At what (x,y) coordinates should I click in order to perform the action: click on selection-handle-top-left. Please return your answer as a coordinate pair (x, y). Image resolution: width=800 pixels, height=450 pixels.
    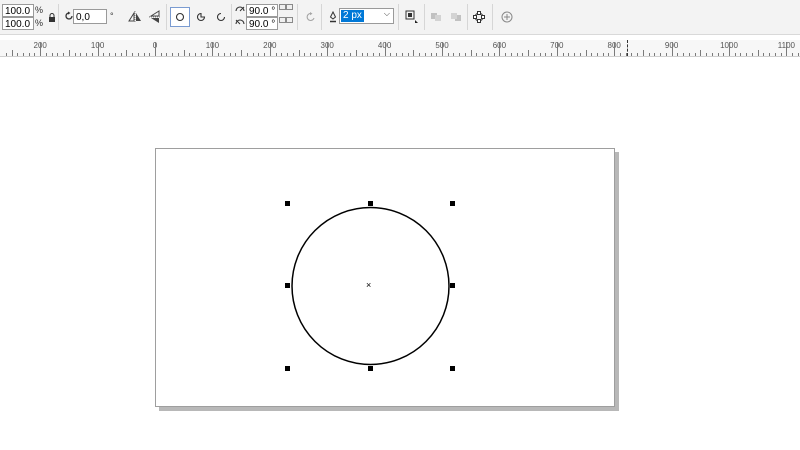
    Looking at the image, I should click on (287, 203).